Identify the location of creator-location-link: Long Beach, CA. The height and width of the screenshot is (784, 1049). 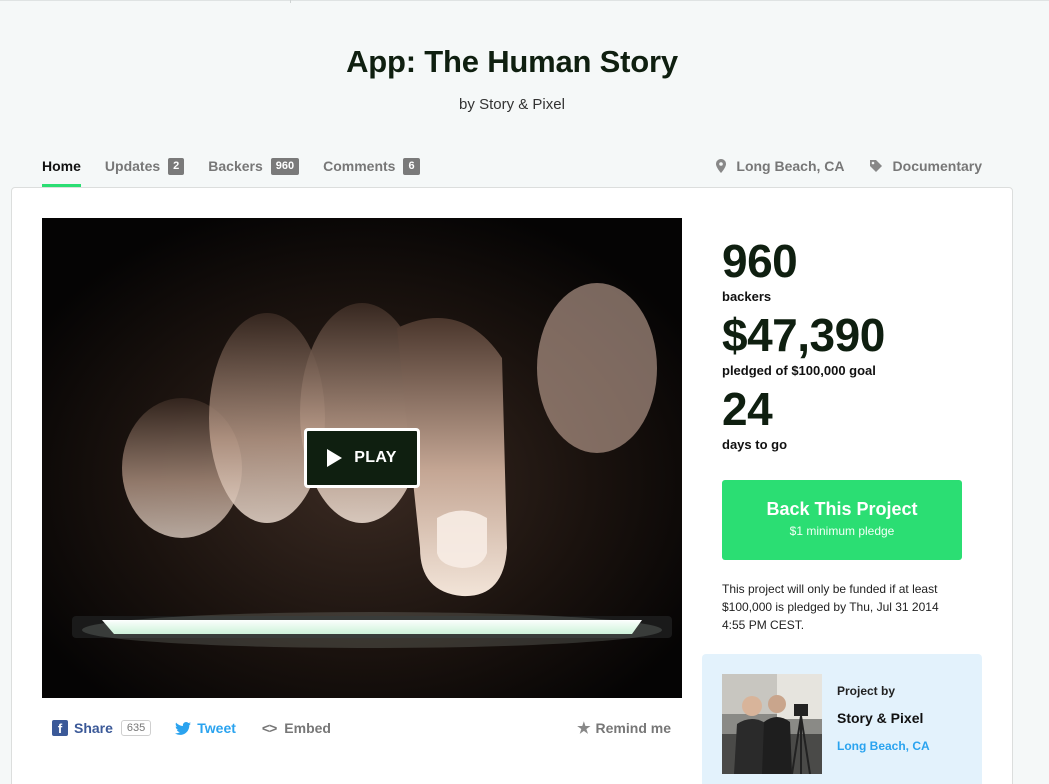
(883, 746).